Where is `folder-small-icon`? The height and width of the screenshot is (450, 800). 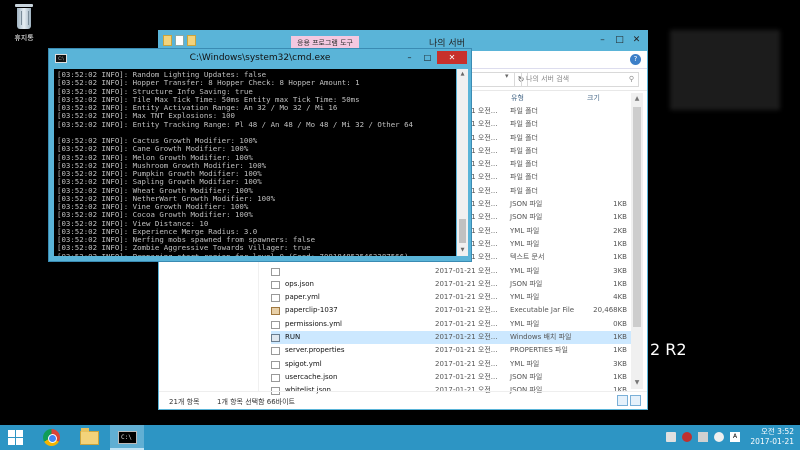 folder-small-icon is located at coordinates (167, 40).